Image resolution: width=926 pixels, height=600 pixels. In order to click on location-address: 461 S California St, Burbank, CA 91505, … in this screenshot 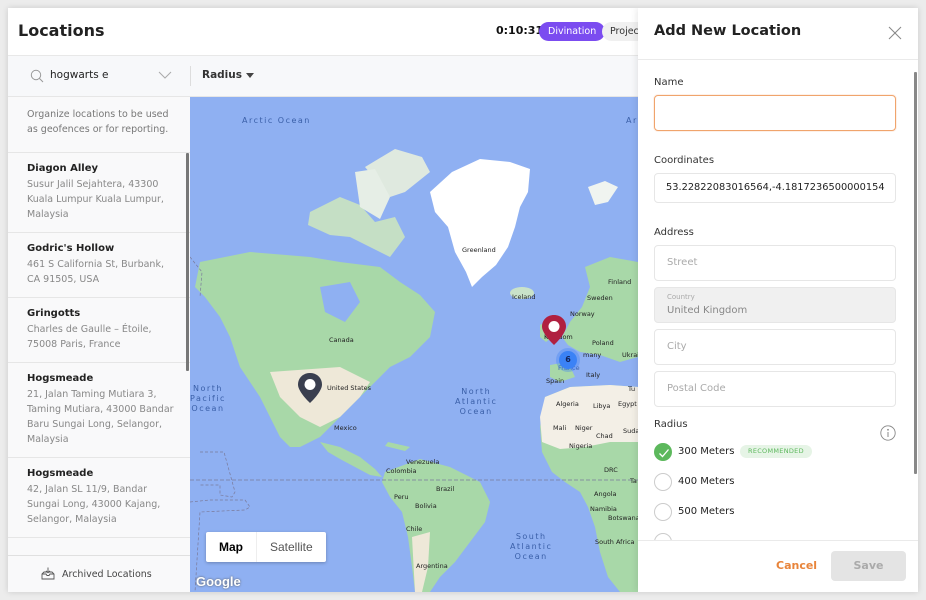, I will do `click(95, 272)`.